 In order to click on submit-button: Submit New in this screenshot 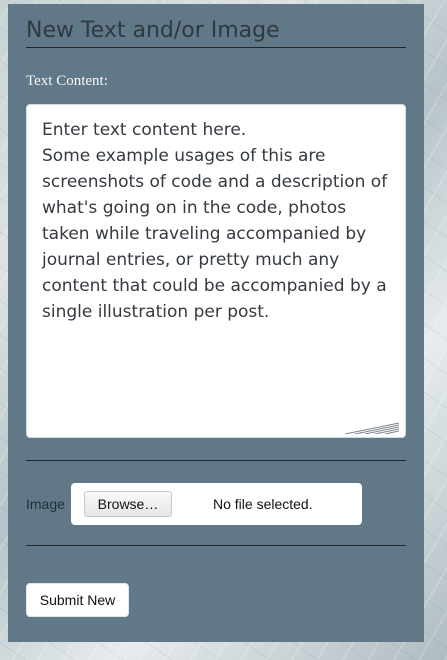, I will do `click(77, 600)`.